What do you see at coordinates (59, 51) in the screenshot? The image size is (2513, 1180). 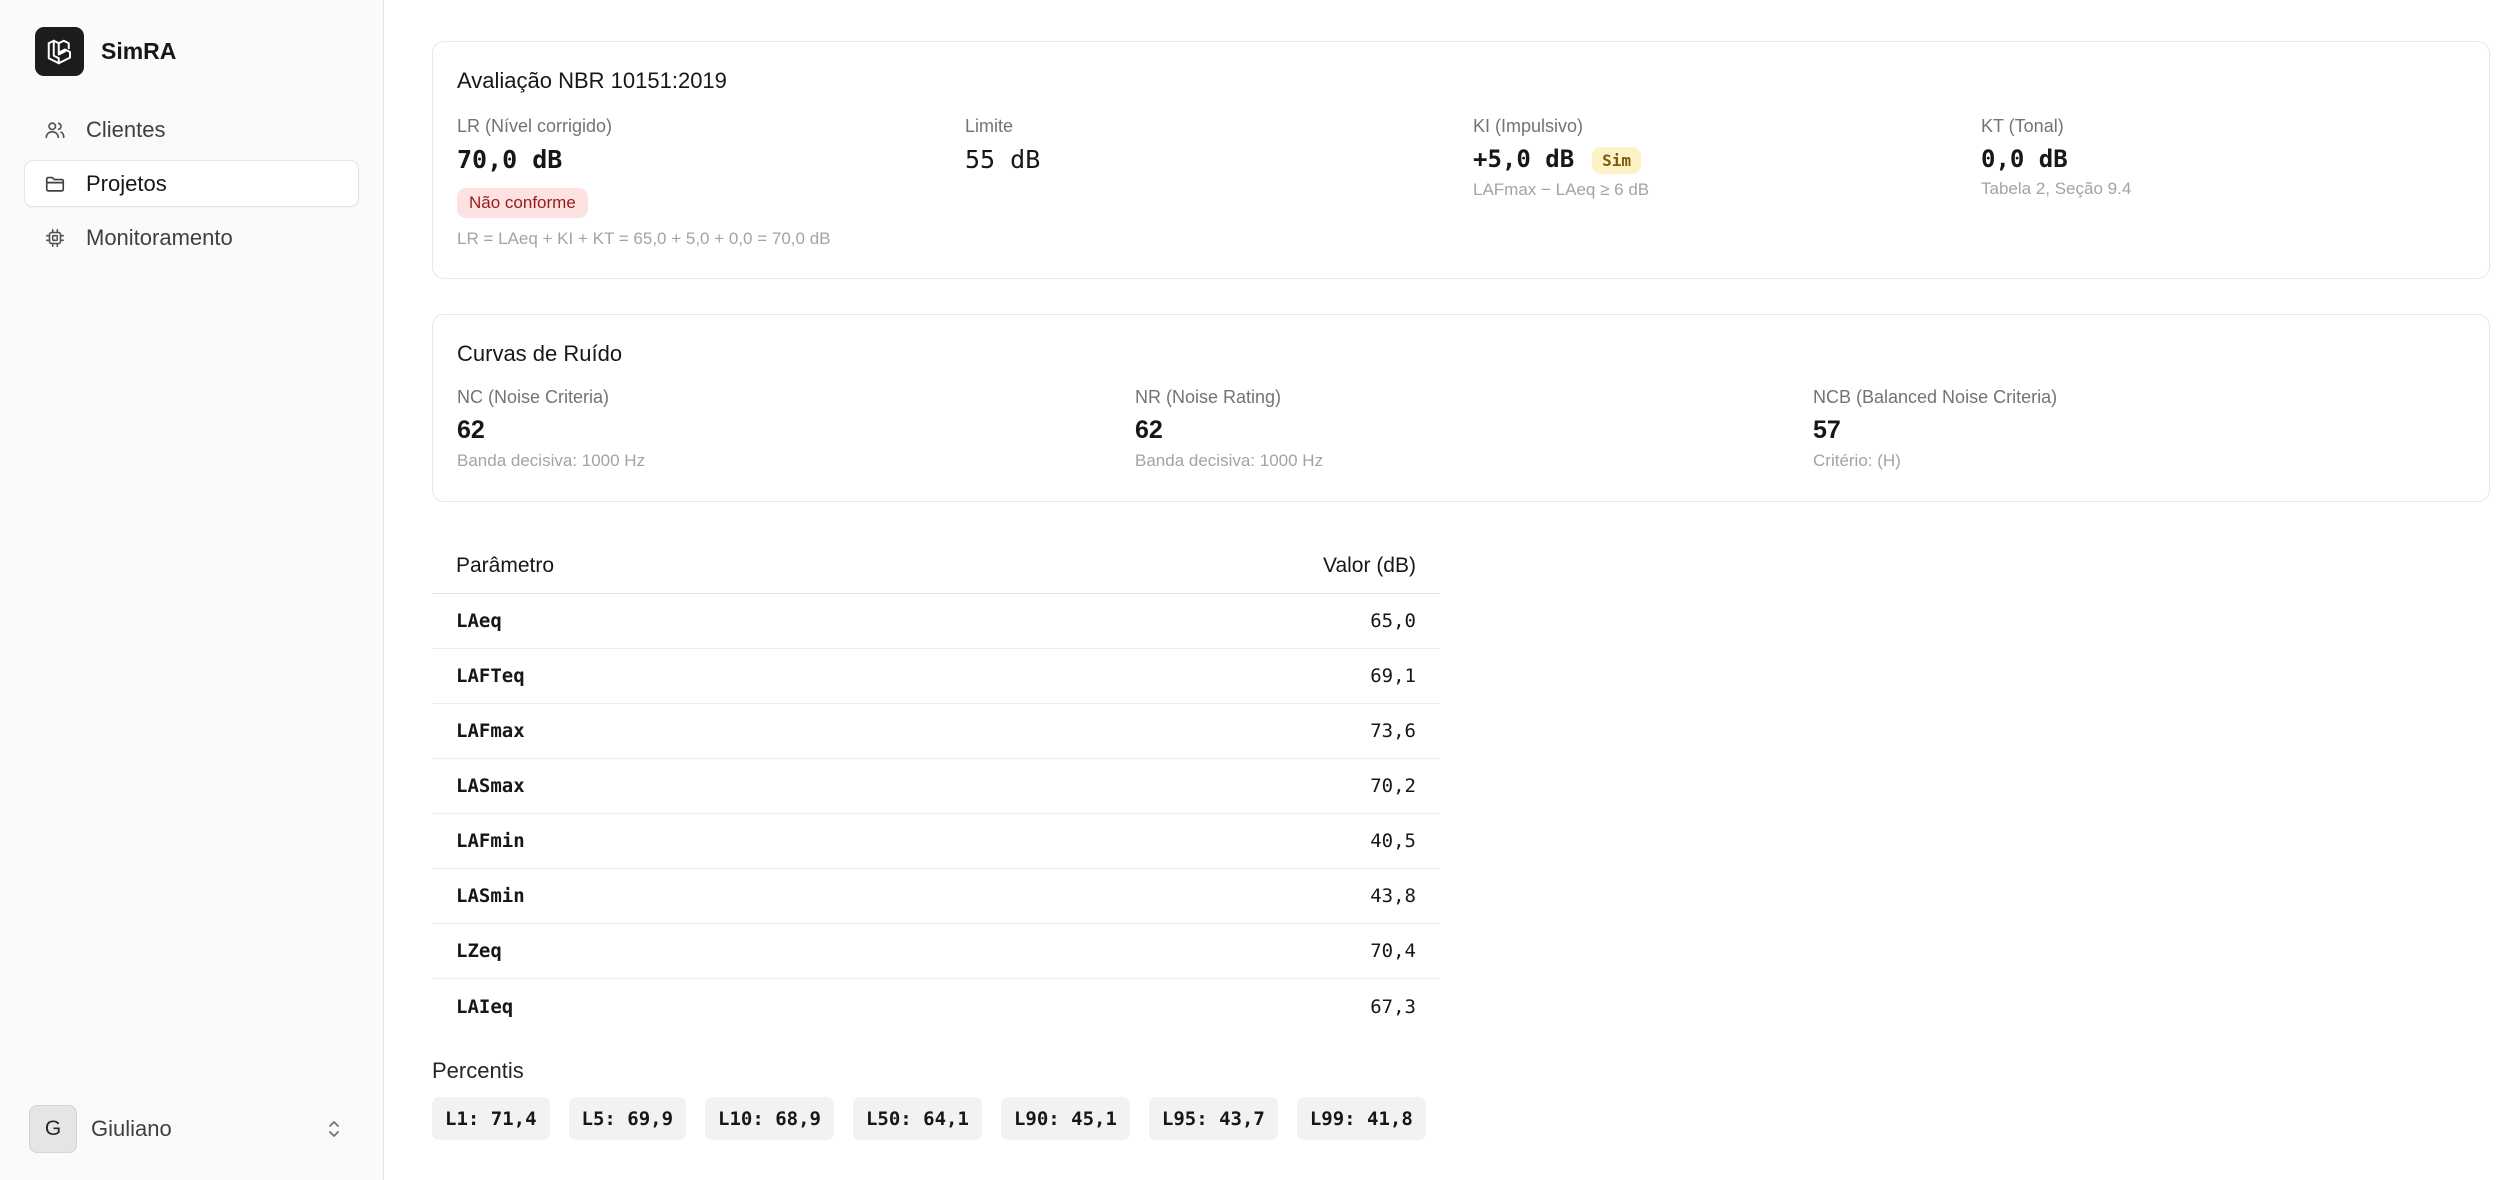 I see `brand-logo-icon` at bounding box center [59, 51].